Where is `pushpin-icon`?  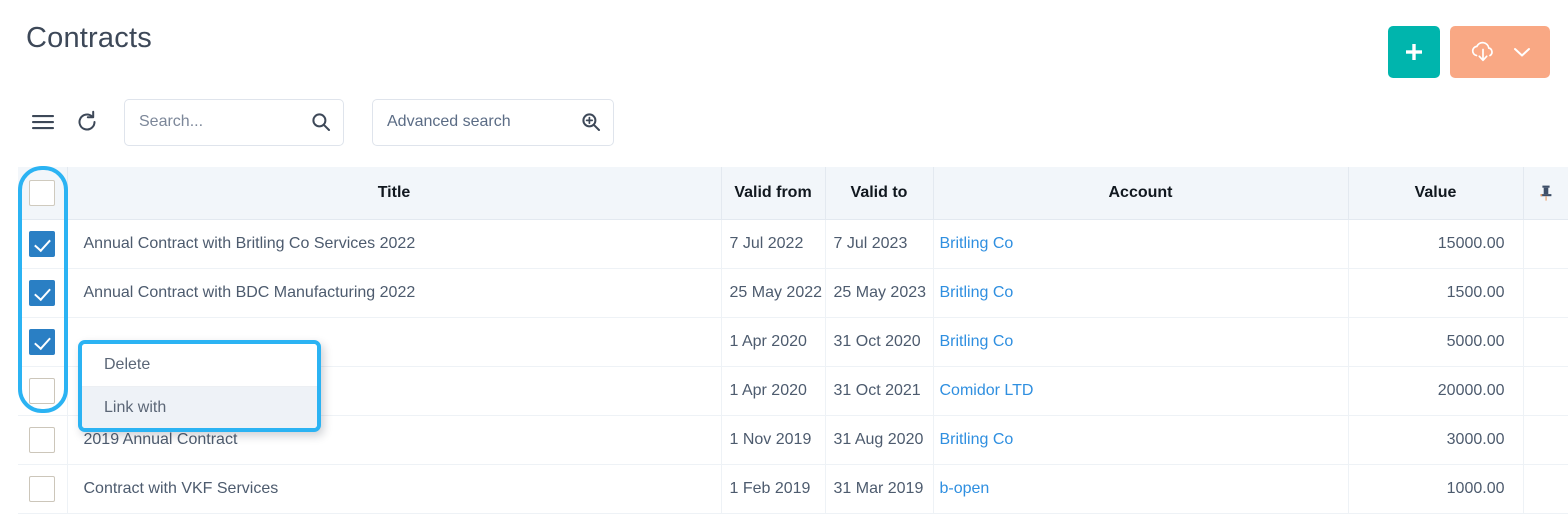
pushpin-icon is located at coordinates (1546, 193).